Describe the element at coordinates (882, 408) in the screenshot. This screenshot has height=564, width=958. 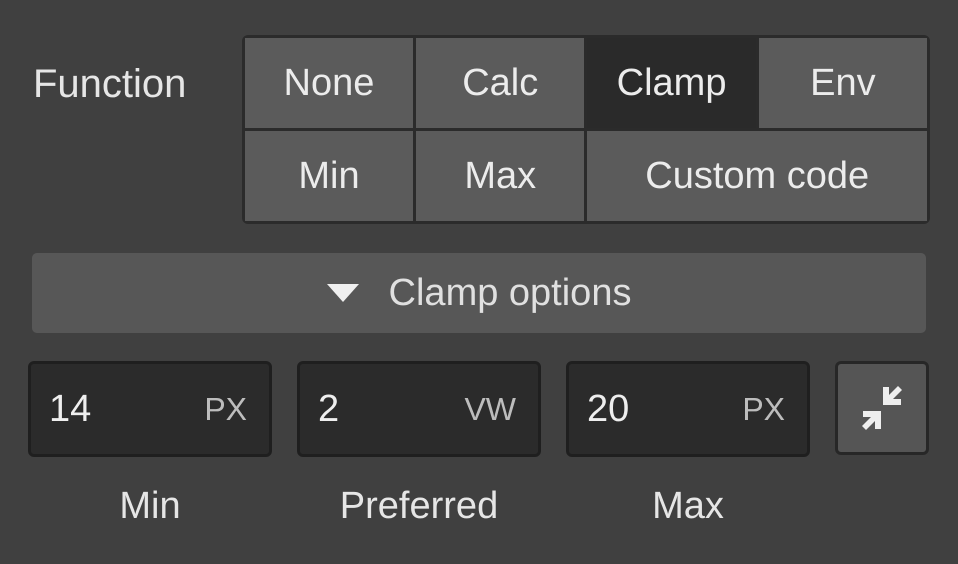
I see `collapse-button` at that location.